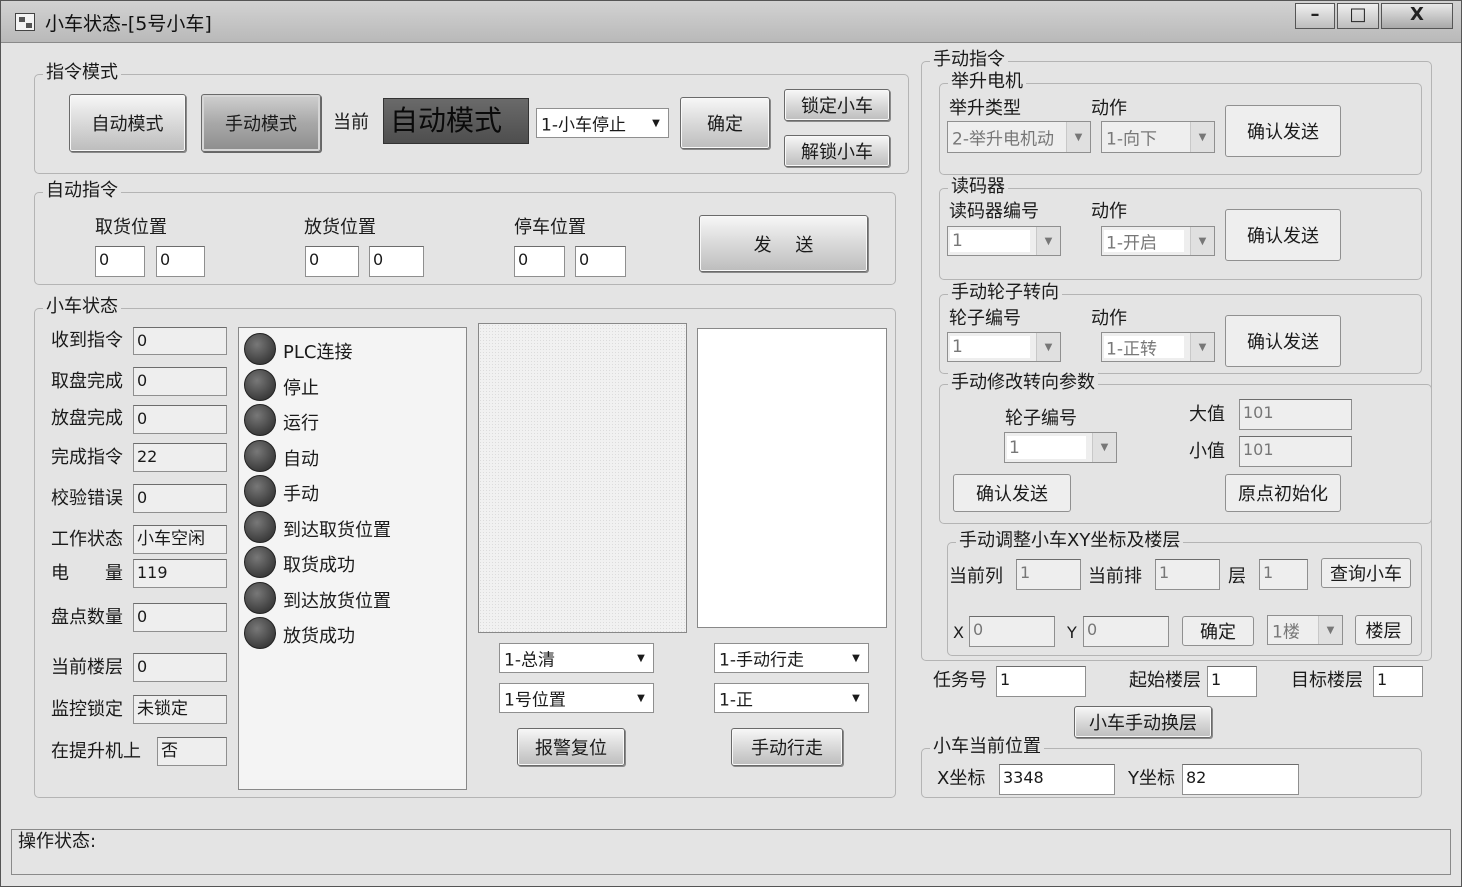 This screenshot has width=1462, height=887. Describe the element at coordinates (1207, 451) in the screenshot. I see `min-value-label: 小值` at that location.